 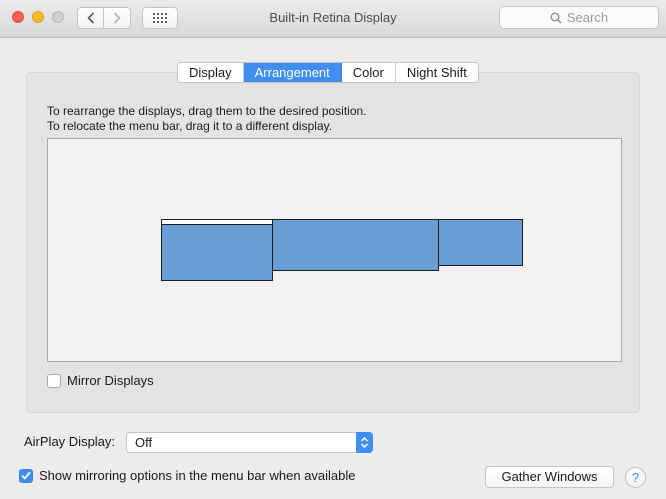 I want to click on mirror-displays-row: Mirror Displays, so click(x=100, y=380).